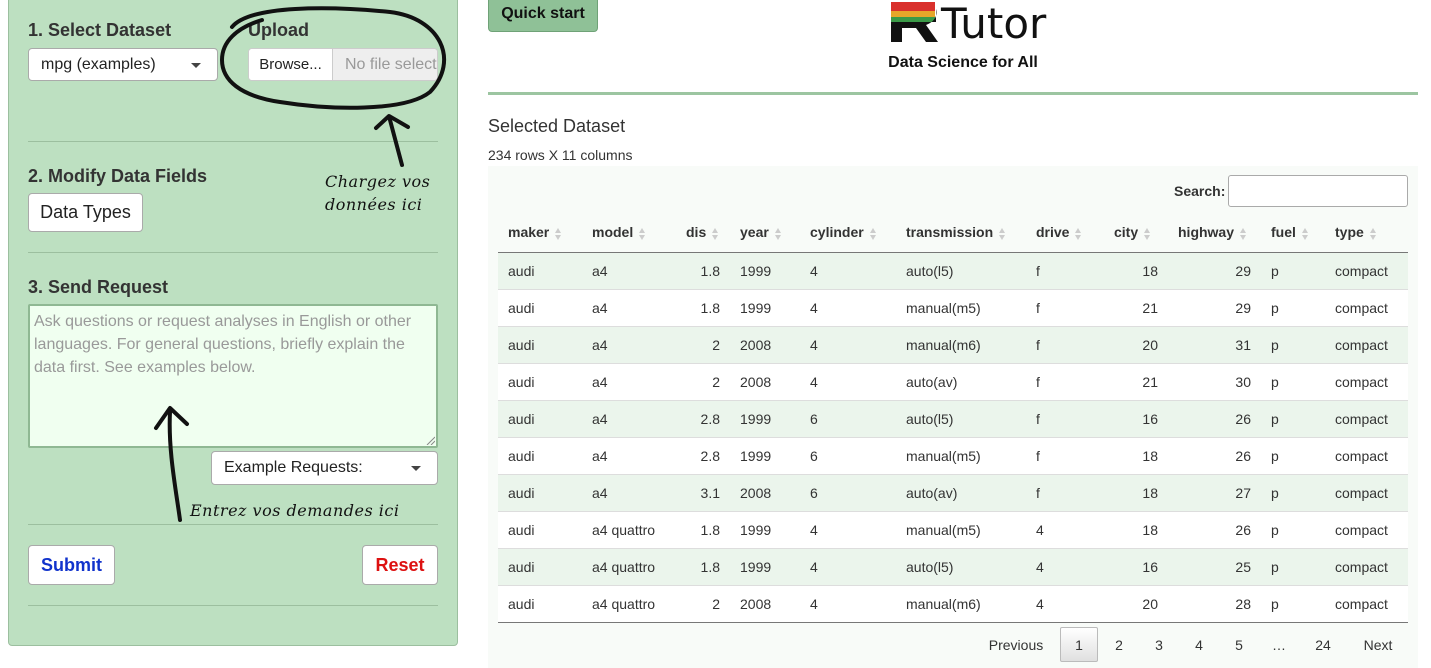 This screenshot has width=1431, height=668. What do you see at coordinates (1293, 233) in the screenshot?
I see `column-header: fuel` at bounding box center [1293, 233].